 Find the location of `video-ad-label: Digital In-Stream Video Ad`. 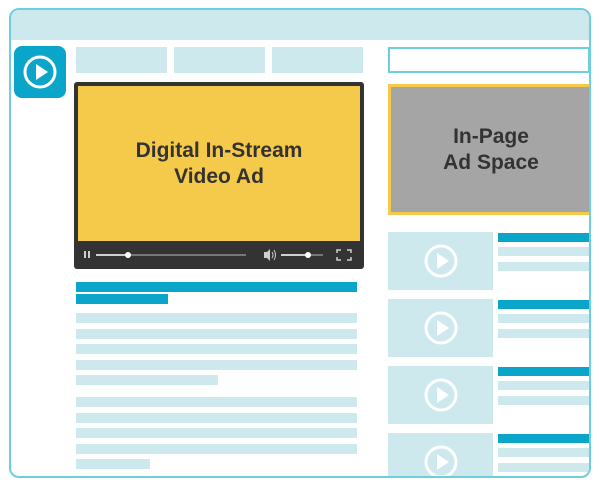

video-ad-label: Digital In-Stream Video Ad is located at coordinates (219, 164).